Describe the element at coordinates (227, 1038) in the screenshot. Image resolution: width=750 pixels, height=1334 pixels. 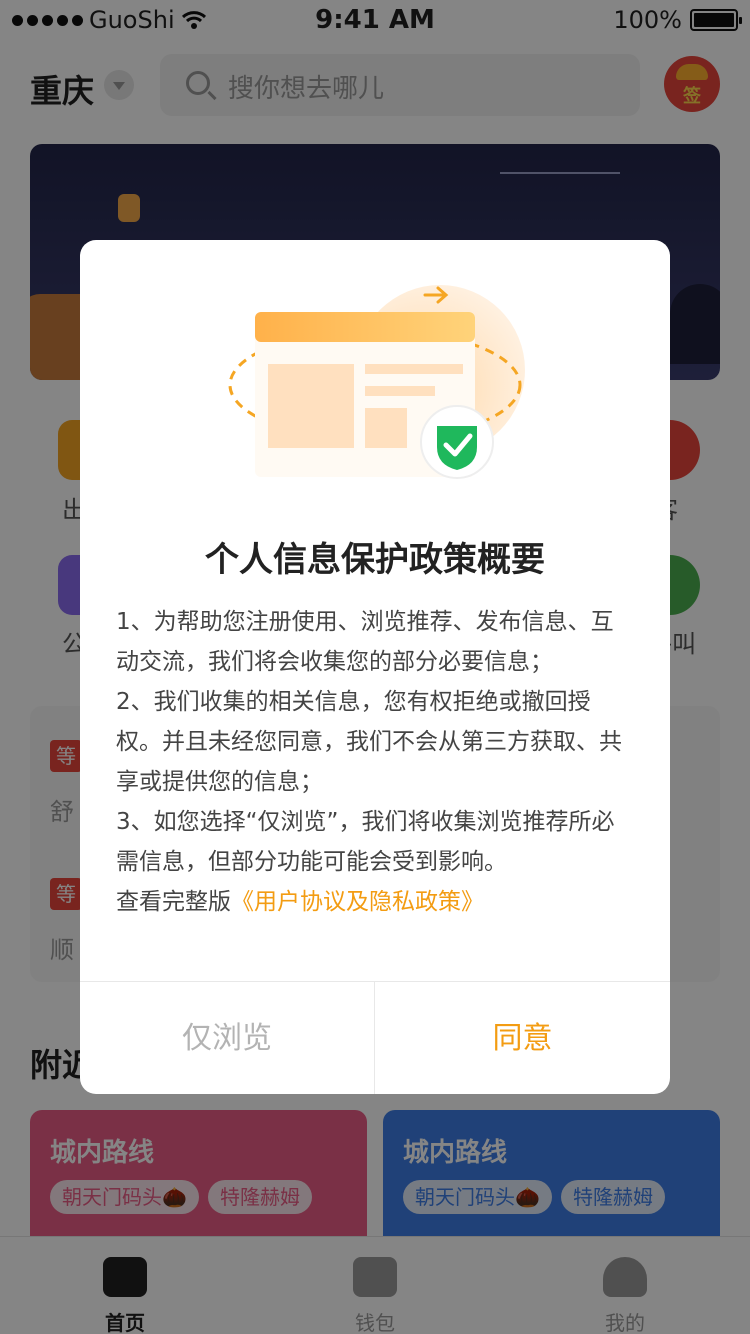
I see `browse-only-button: 仅浏览` at that location.